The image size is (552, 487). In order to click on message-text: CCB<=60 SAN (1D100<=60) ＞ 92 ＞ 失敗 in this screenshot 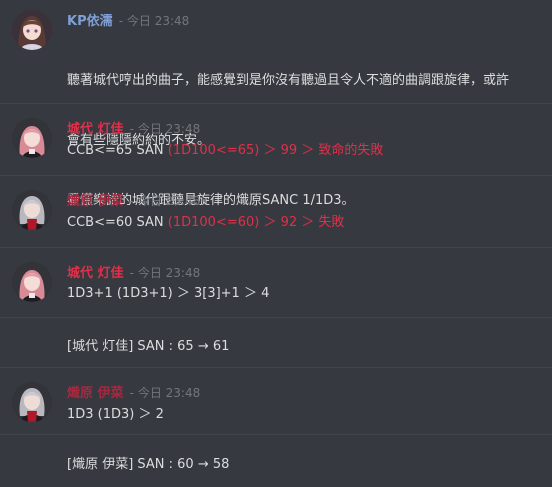, I will do `click(205, 223)`.